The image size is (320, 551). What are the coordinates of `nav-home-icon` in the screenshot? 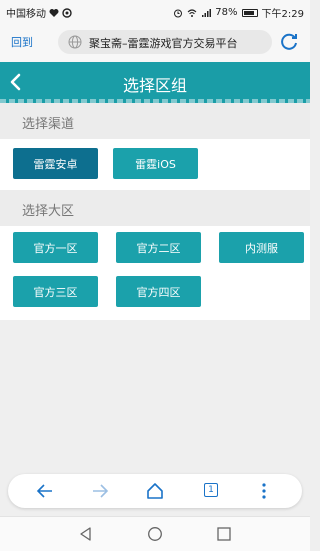 It's located at (155, 534).